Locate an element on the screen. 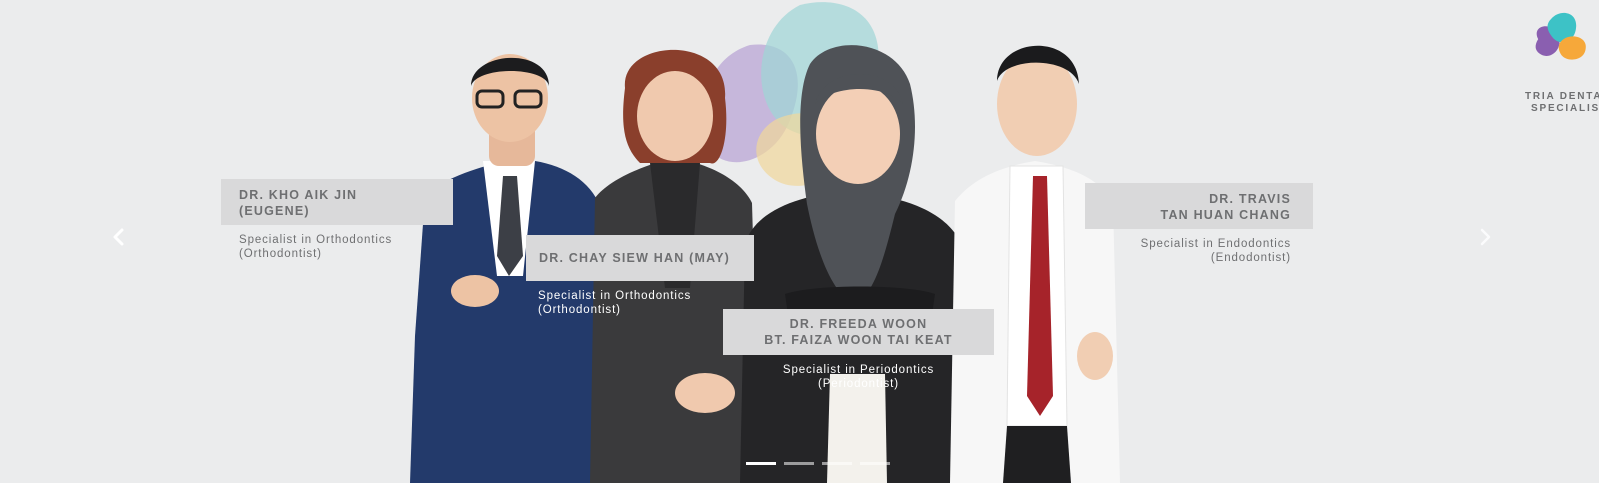 The height and width of the screenshot is (483, 1599). logo-wordmark: TRIA DENTAL SPECIALISTS is located at coordinates (1562, 103).